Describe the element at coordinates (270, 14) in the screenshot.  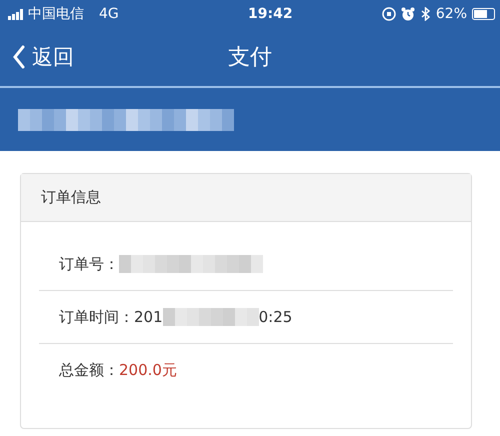
I see `clock-time: 19:42` at that location.